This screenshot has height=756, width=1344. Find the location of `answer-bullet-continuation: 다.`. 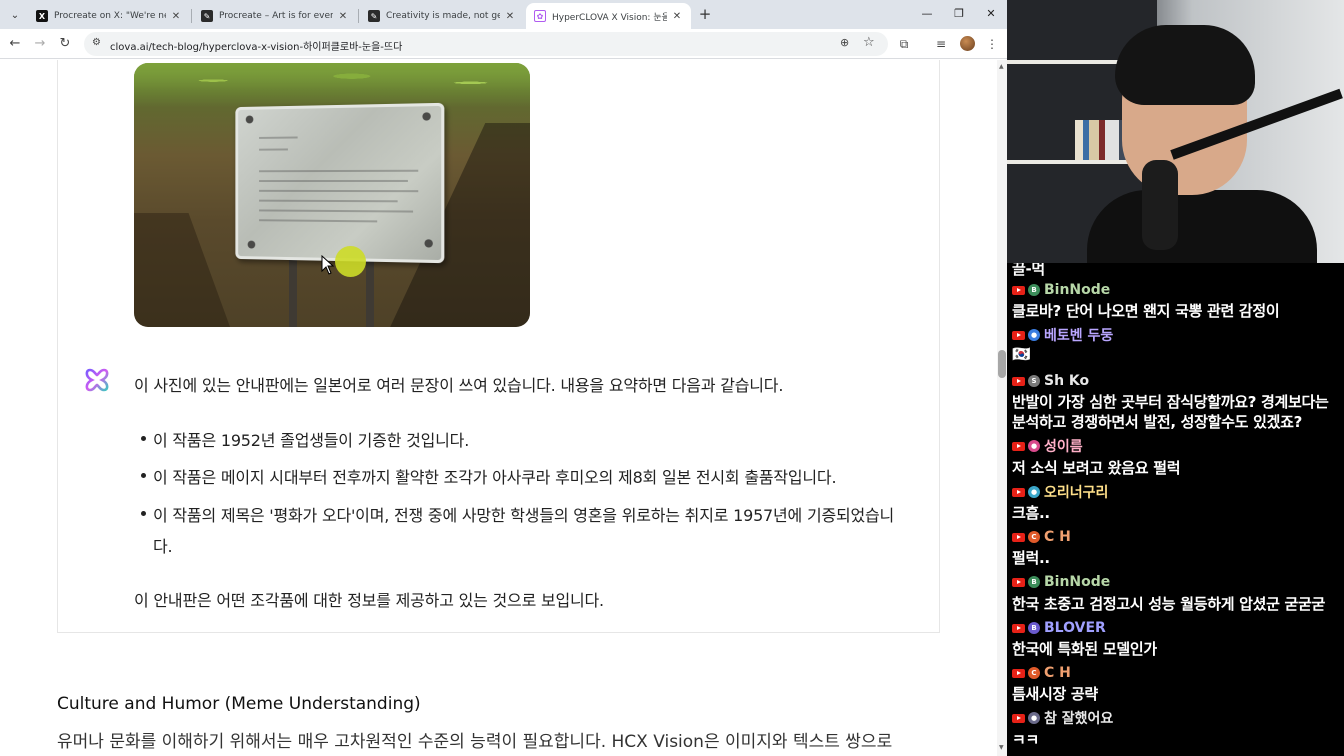

answer-bullet-continuation: 다. is located at coordinates (163, 546).